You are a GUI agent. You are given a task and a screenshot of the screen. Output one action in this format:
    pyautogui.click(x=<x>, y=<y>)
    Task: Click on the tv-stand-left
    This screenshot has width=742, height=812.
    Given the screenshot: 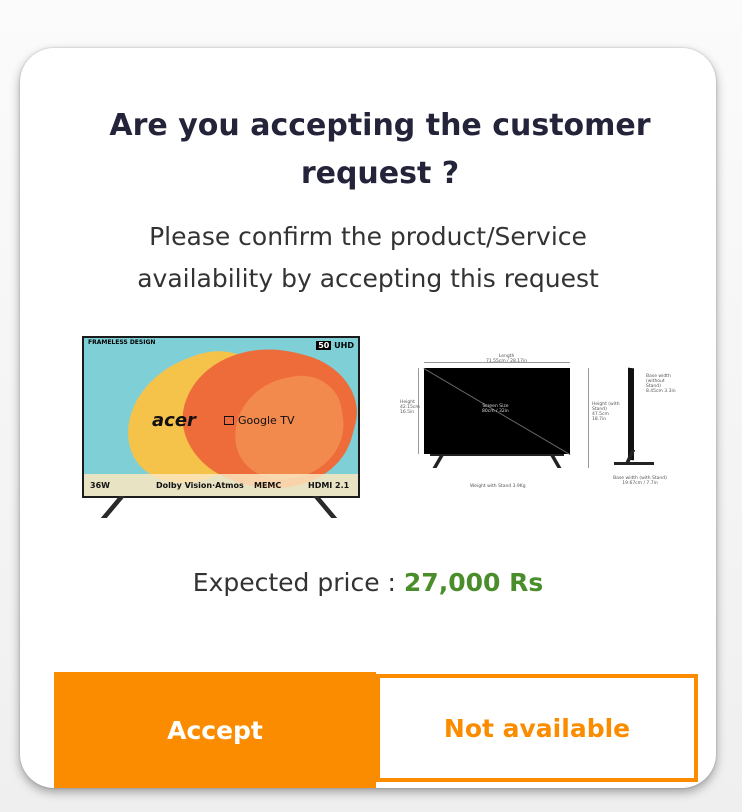 What is the action you would take?
    pyautogui.click(x=113, y=507)
    